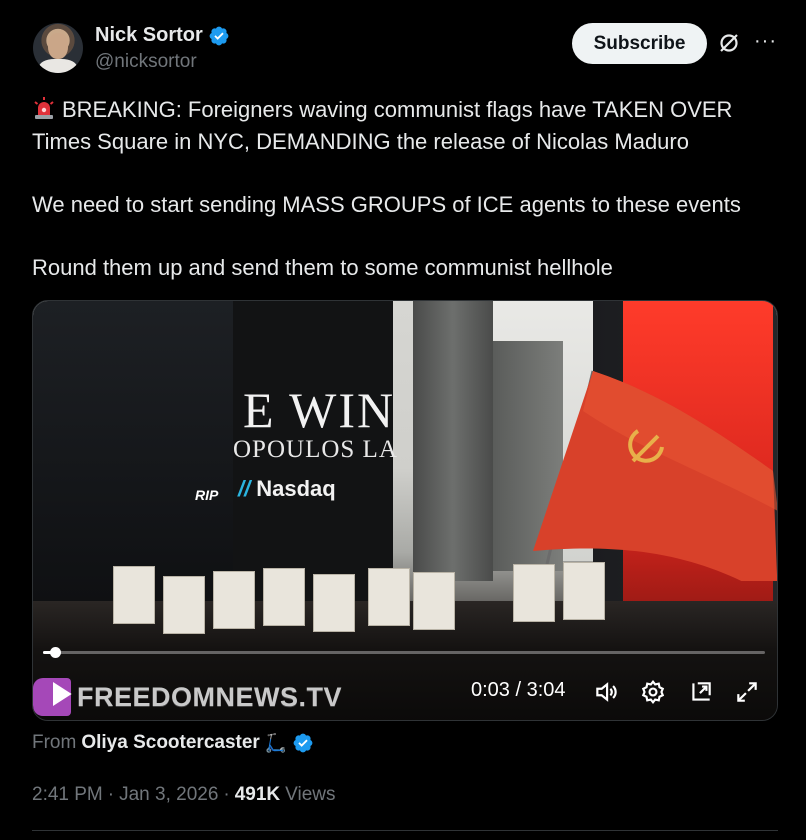 The image size is (806, 840). What do you see at coordinates (319, 410) in the screenshot?
I see `scene-sign-main: E WIN` at bounding box center [319, 410].